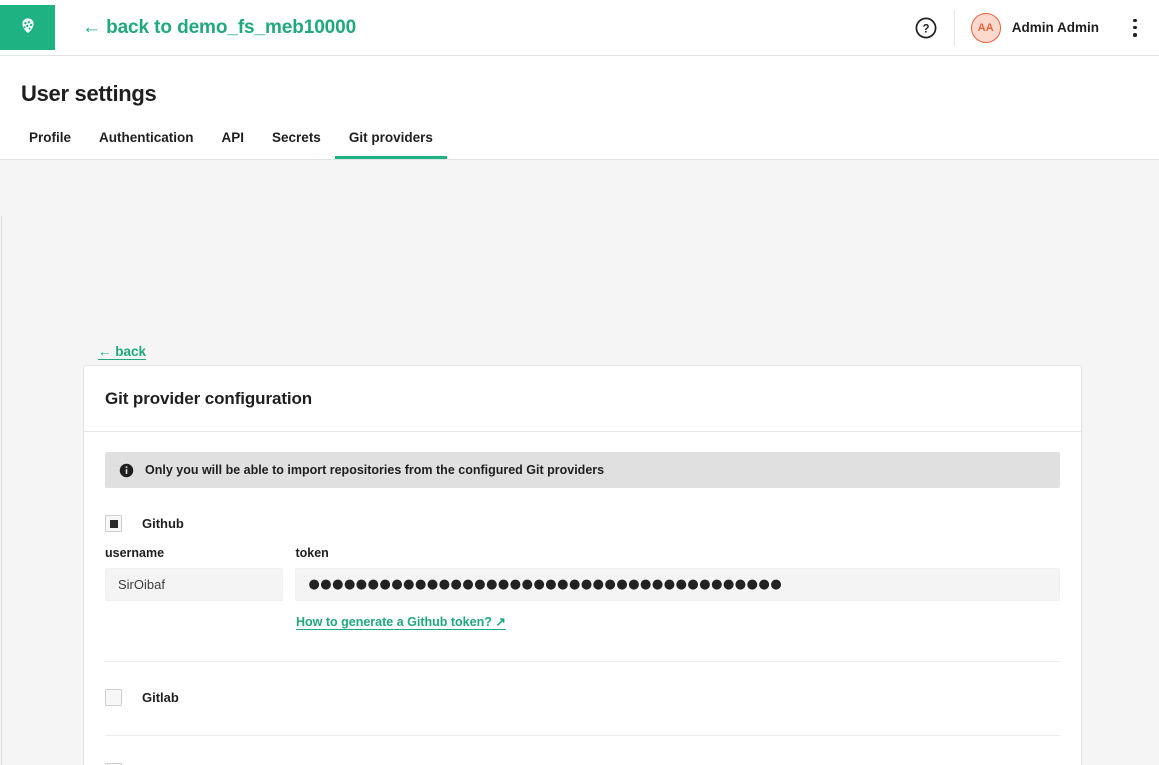 This screenshot has height=765, width=1159. Describe the element at coordinates (163, 523) in the screenshot. I see `provider-label-github: Github` at that location.